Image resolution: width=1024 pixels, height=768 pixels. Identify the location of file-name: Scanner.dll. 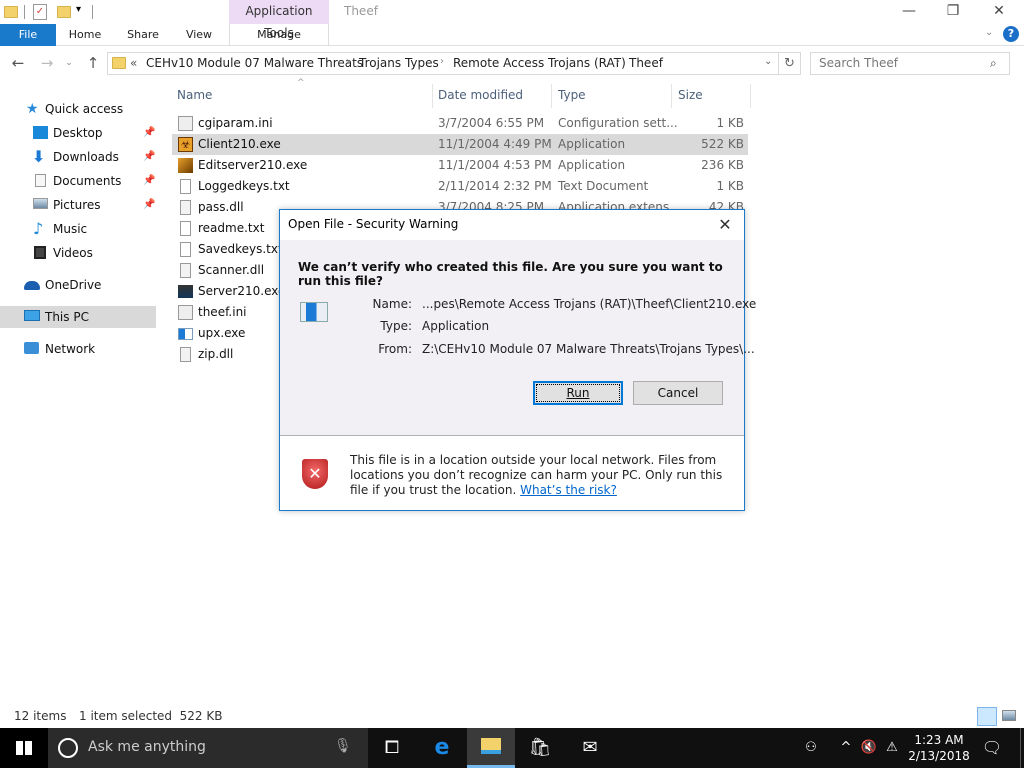
(231, 270).